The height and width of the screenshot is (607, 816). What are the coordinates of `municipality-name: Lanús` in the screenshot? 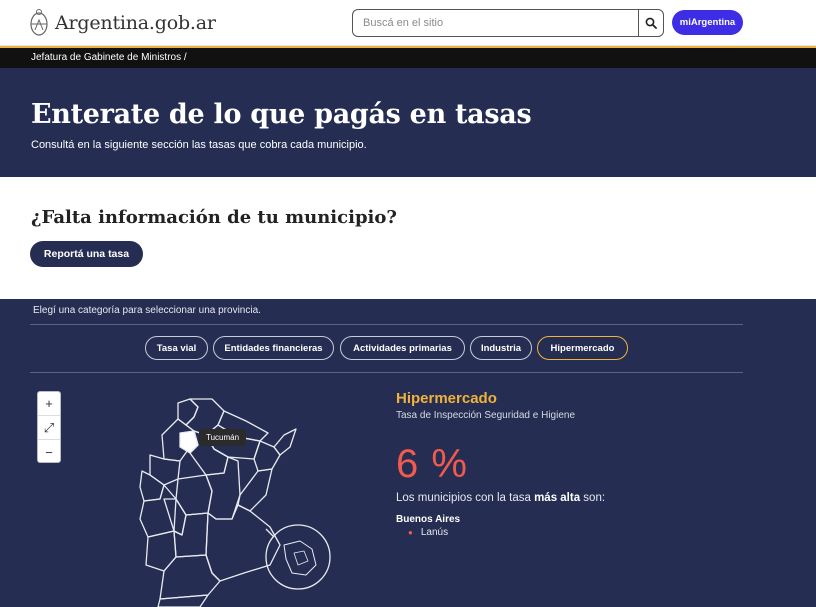 It's located at (434, 532).